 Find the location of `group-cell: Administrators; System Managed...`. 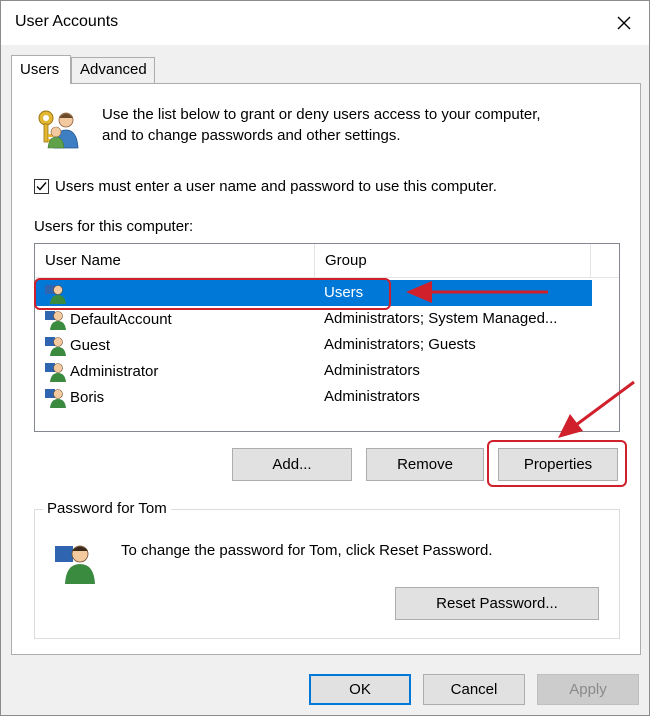

group-cell: Administrators; System Managed... is located at coordinates (441, 318).